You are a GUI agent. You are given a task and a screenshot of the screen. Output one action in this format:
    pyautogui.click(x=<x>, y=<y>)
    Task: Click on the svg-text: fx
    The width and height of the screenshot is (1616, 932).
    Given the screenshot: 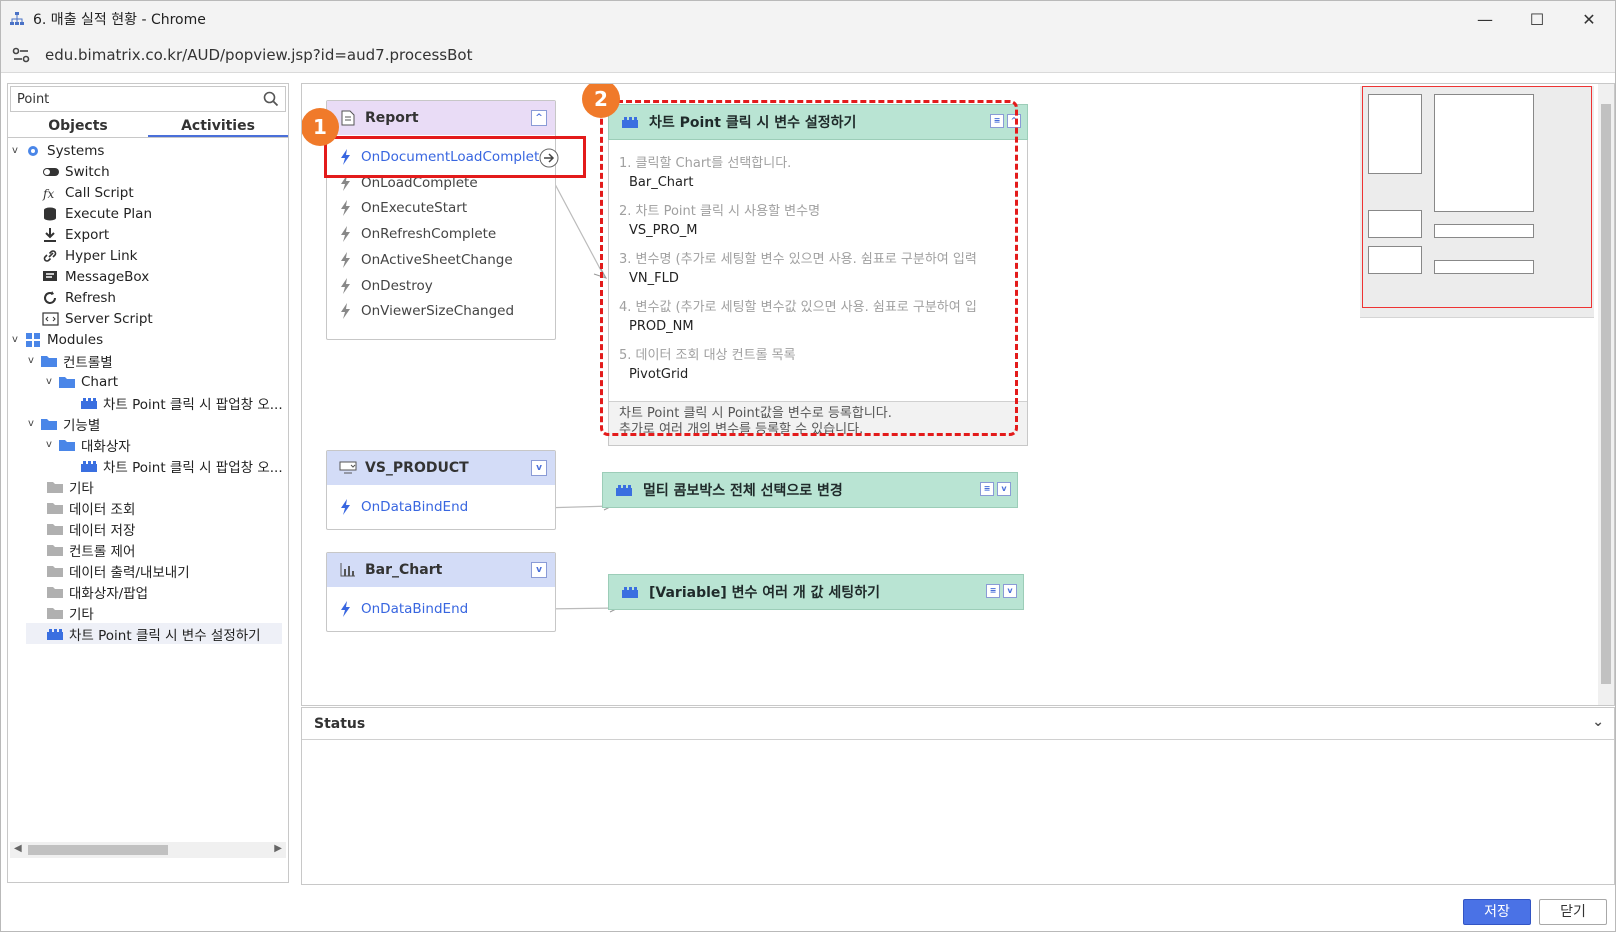 What is the action you would take?
    pyautogui.click(x=48, y=194)
    